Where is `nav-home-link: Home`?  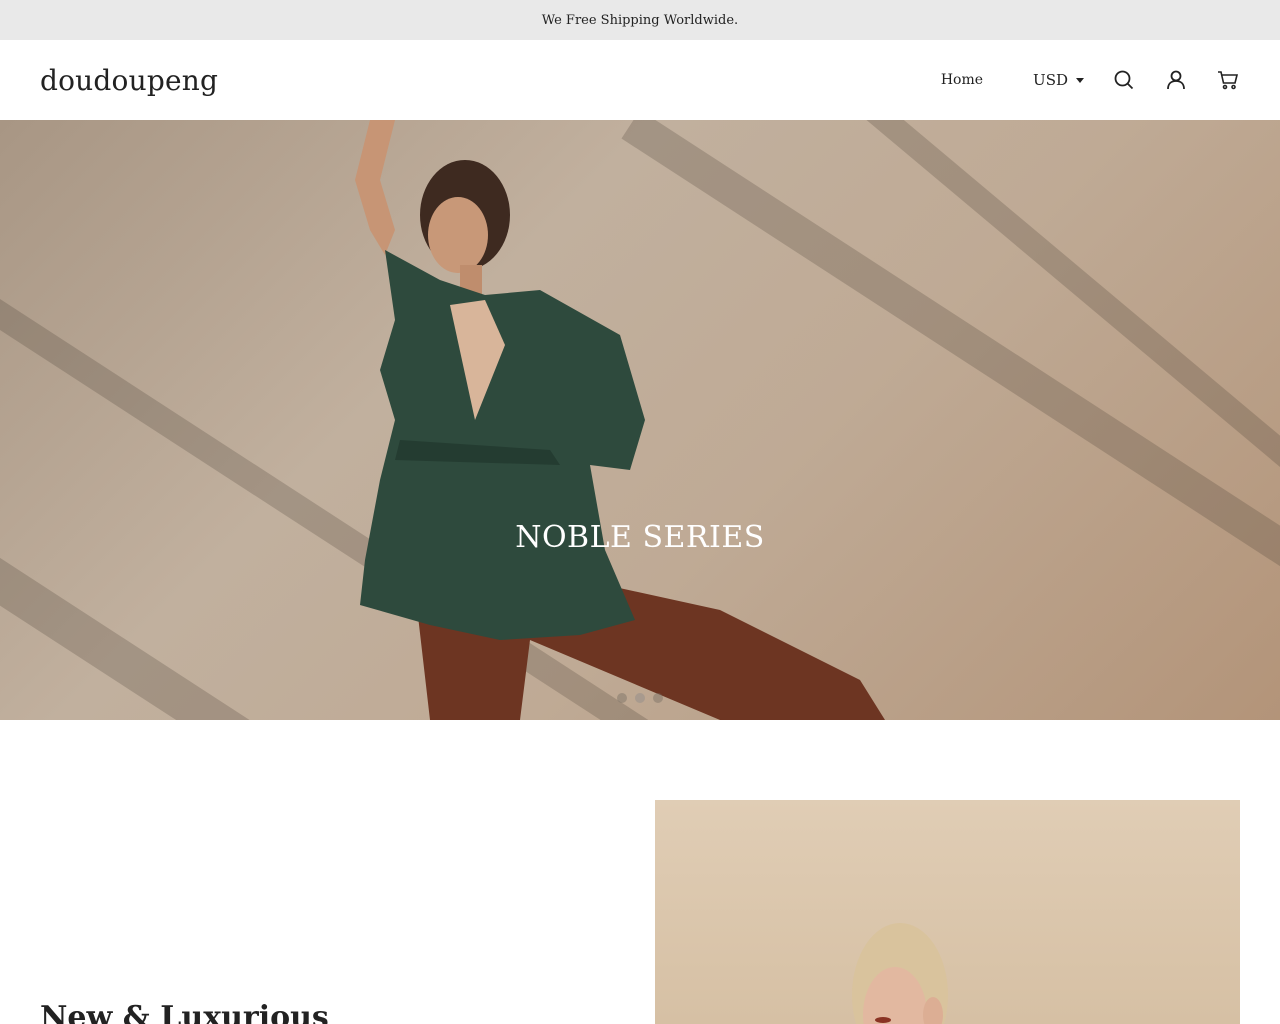 nav-home-link: Home is located at coordinates (962, 80).